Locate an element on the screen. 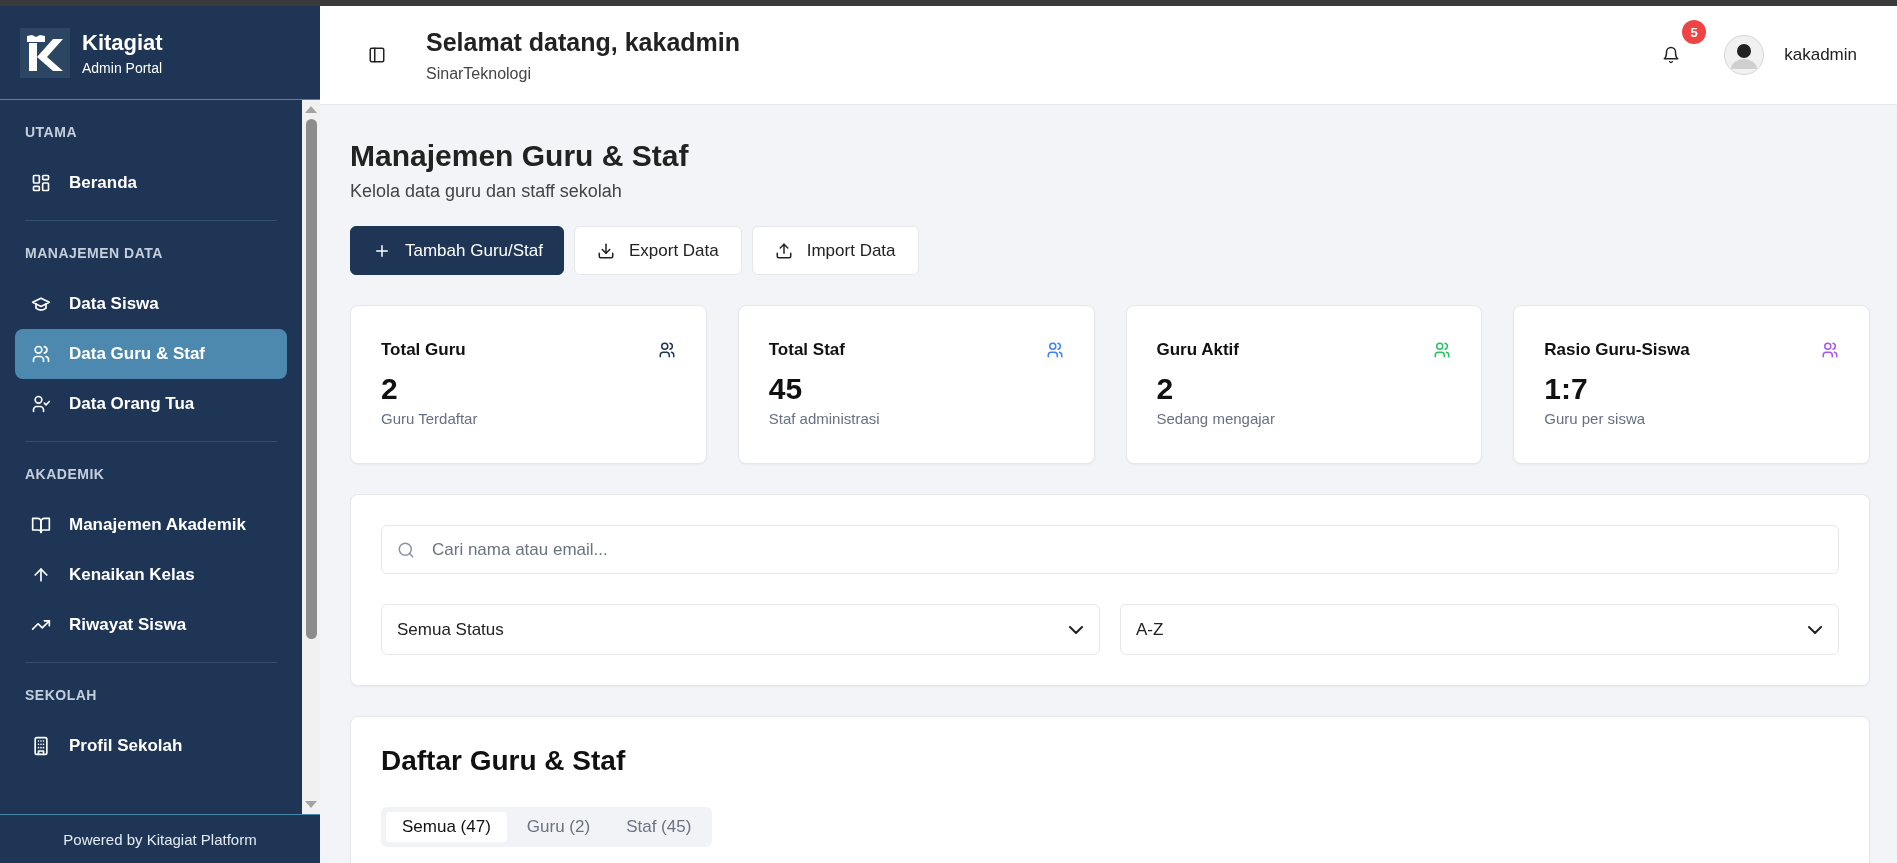 The height and width of the screenshot is (863, 1897). avatar-icon is located at coordinates (1744, 55).